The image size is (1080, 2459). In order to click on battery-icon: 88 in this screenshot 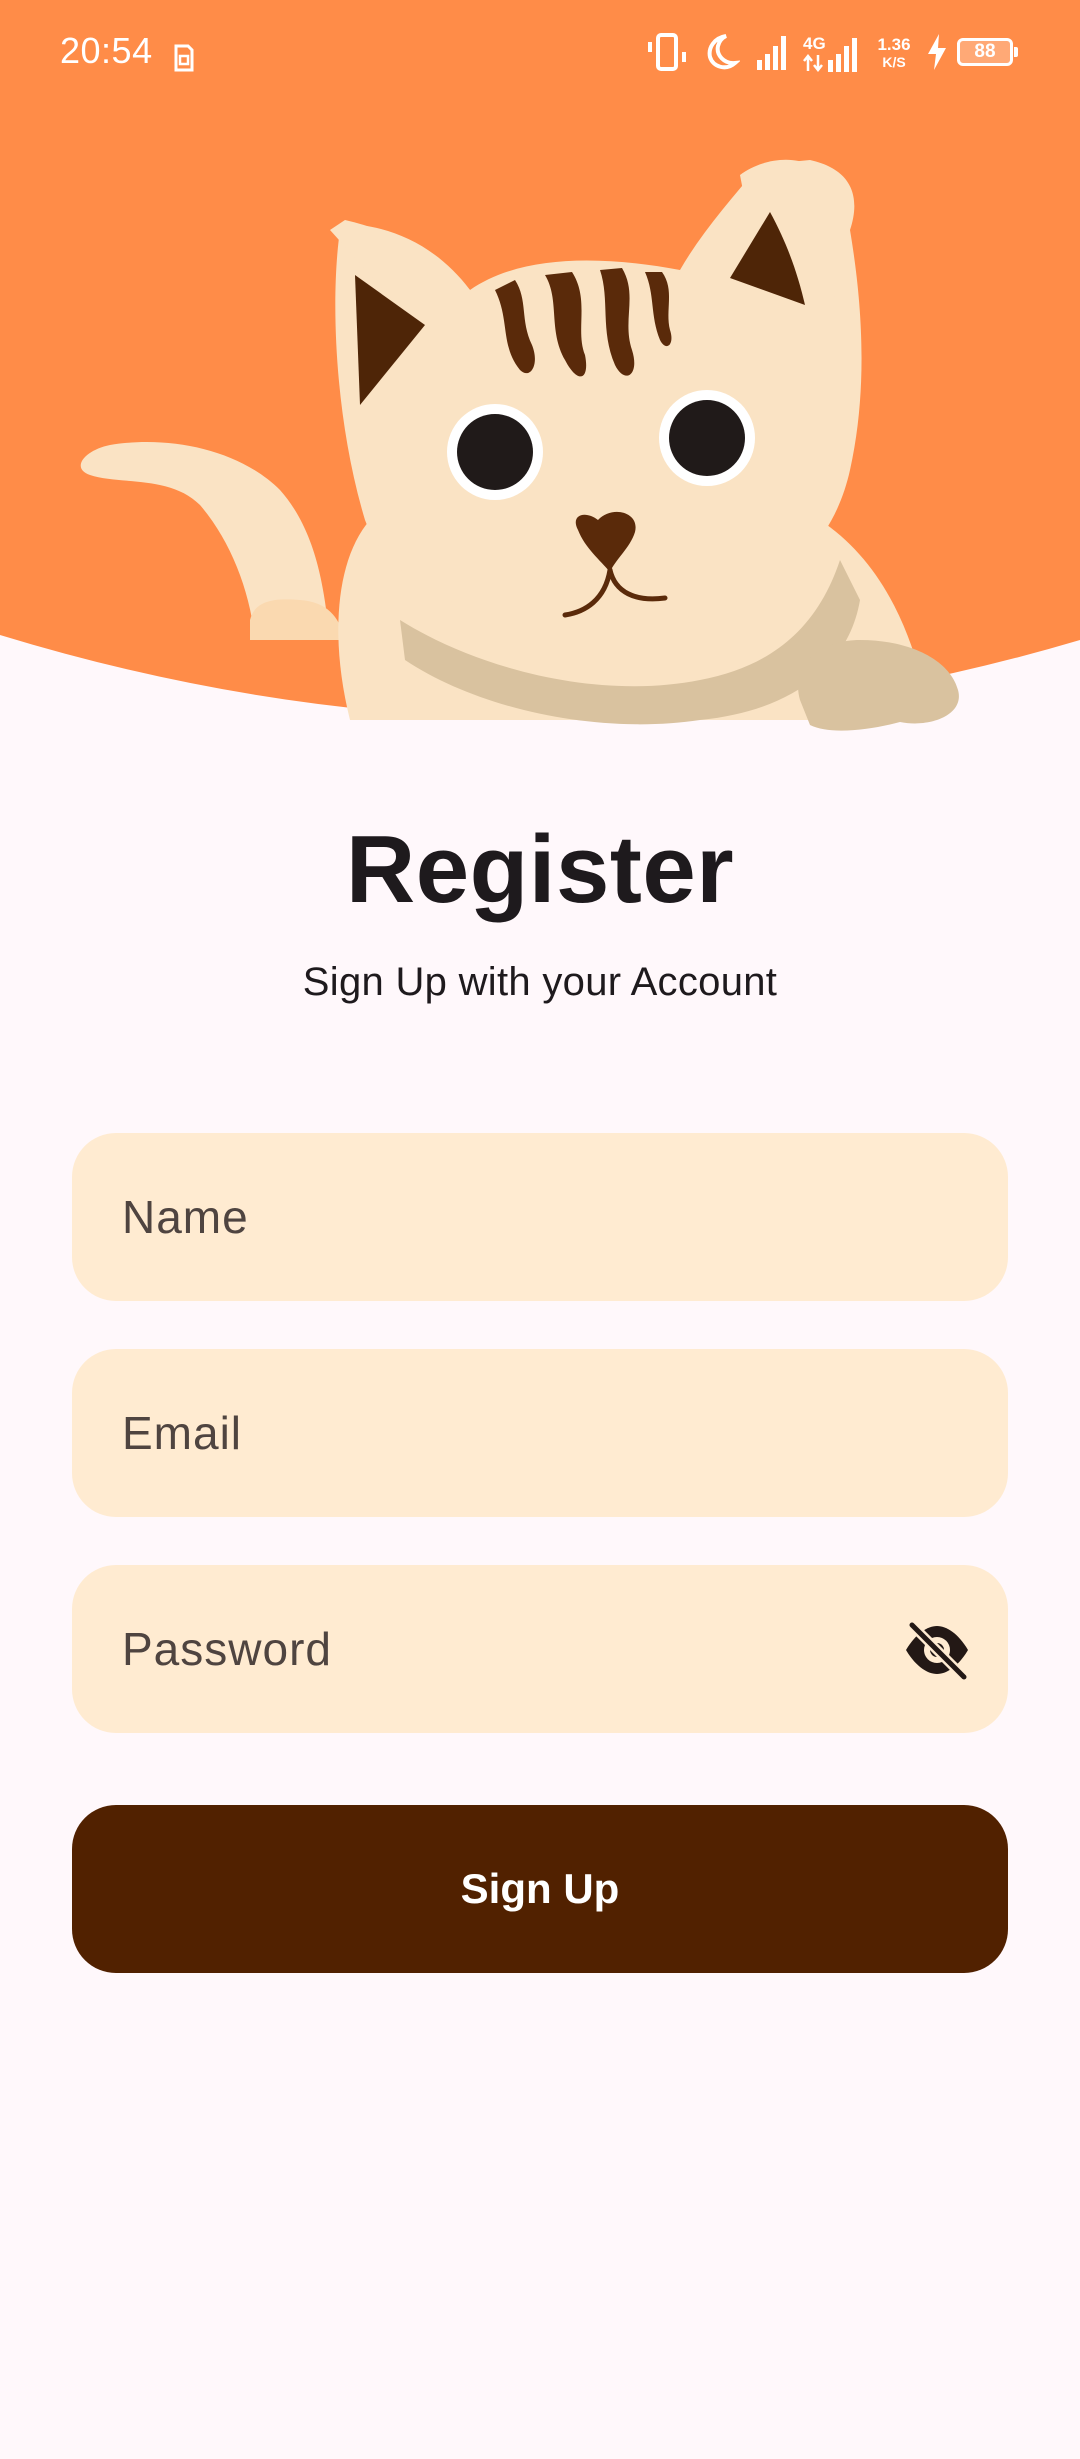, I will do `click(988, 53)`.